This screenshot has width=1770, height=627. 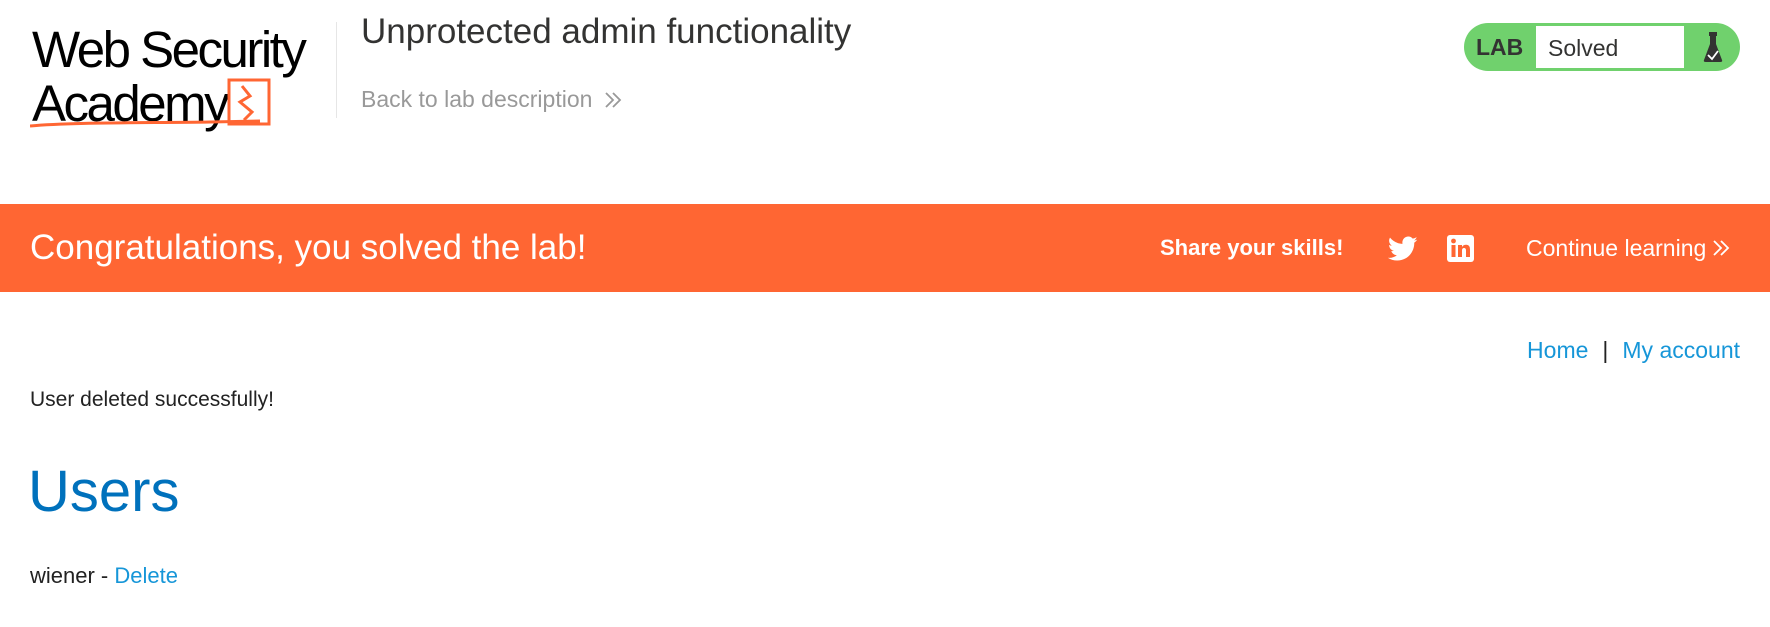 I want to click on continue-learning-label: Continue learning, so click(x=1616, y=248).